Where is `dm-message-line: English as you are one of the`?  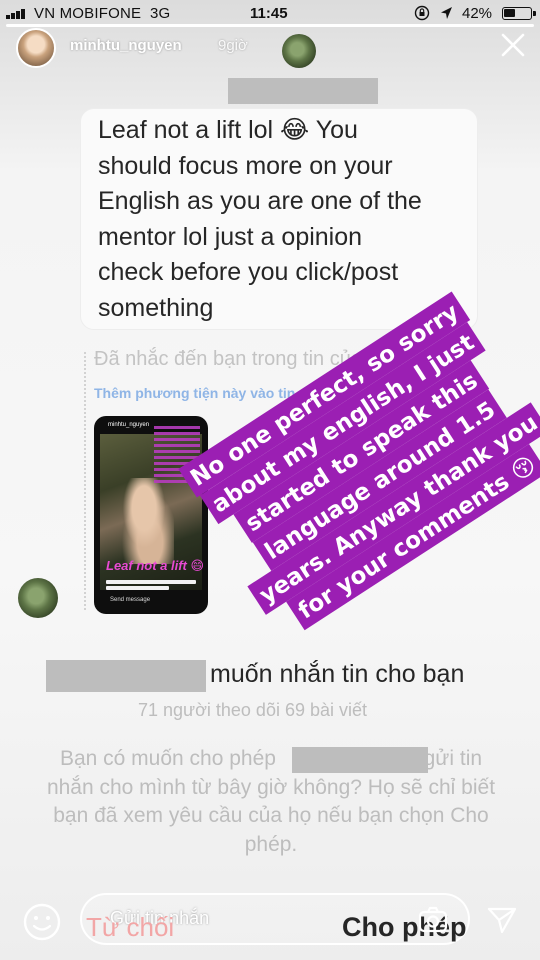
dm-message-line: English as you are one of the is located at coordinates (260, 201).